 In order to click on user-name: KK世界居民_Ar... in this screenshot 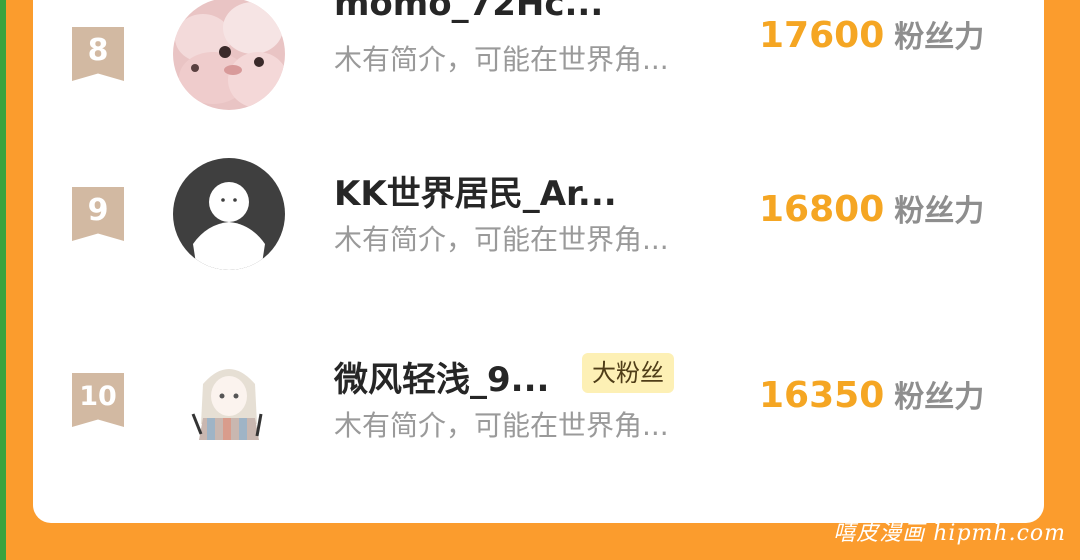, I will do `click(475, 190)`.